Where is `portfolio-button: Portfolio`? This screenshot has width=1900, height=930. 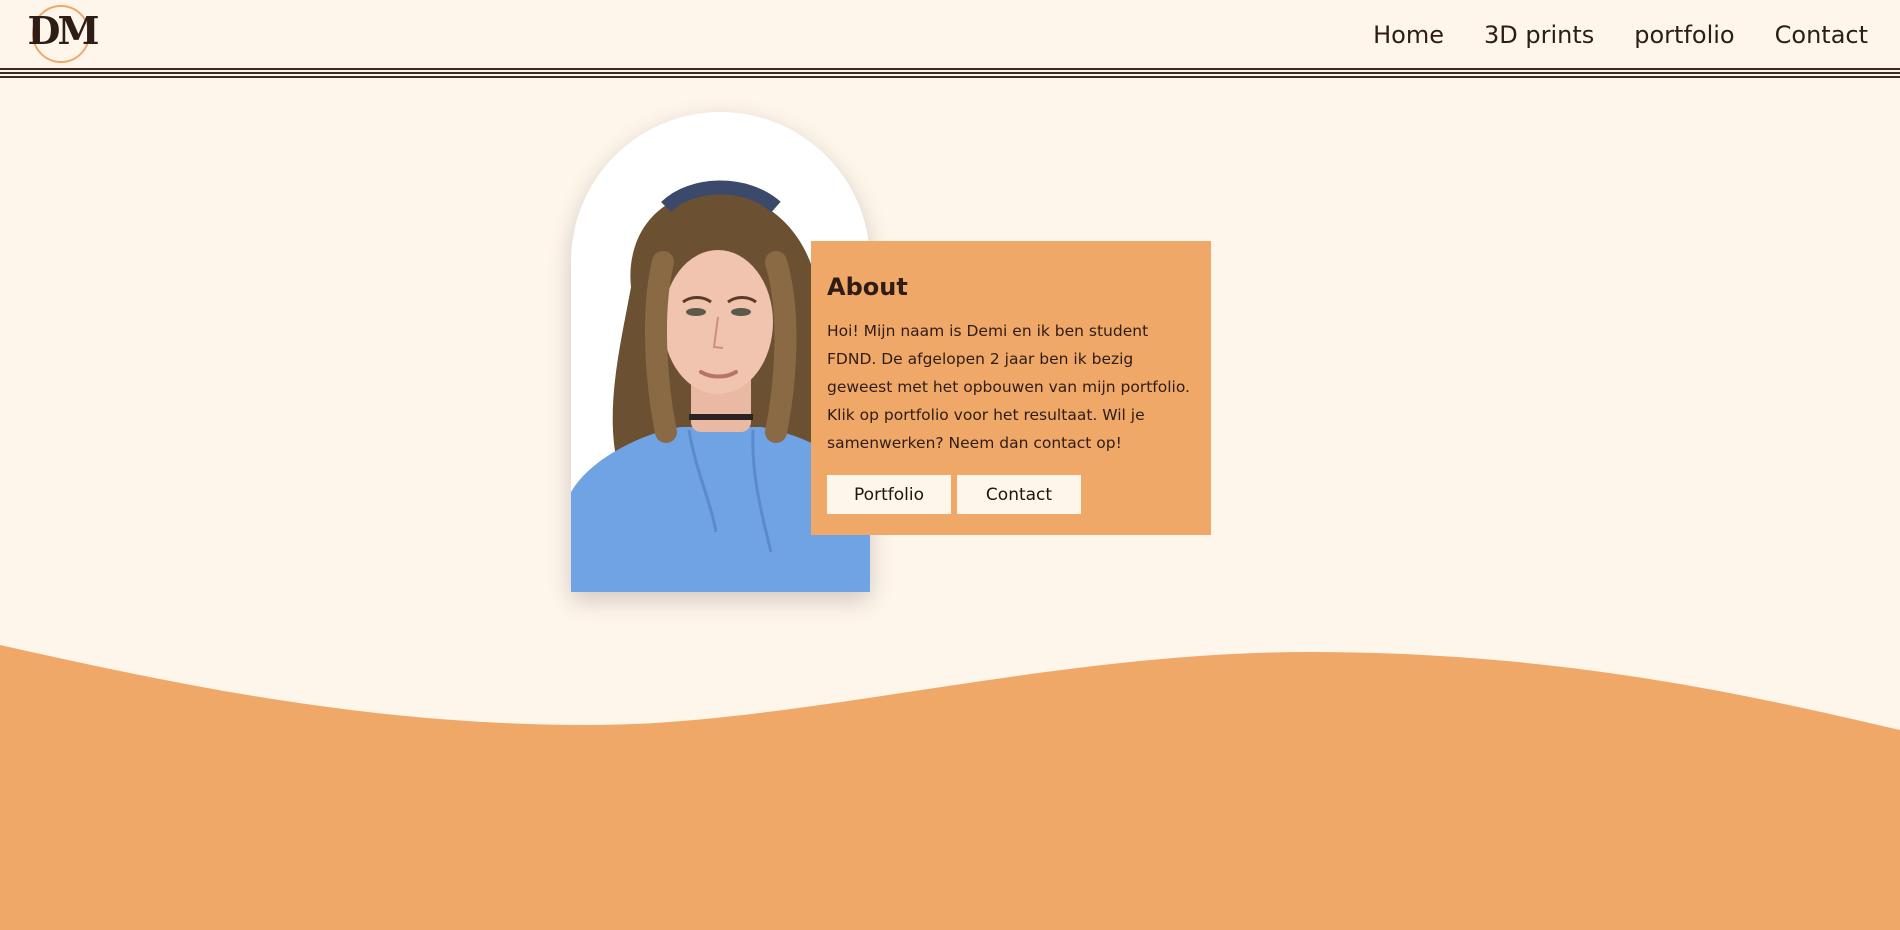
portfolio-button: Portfolio is located at coordinates (889, 494).